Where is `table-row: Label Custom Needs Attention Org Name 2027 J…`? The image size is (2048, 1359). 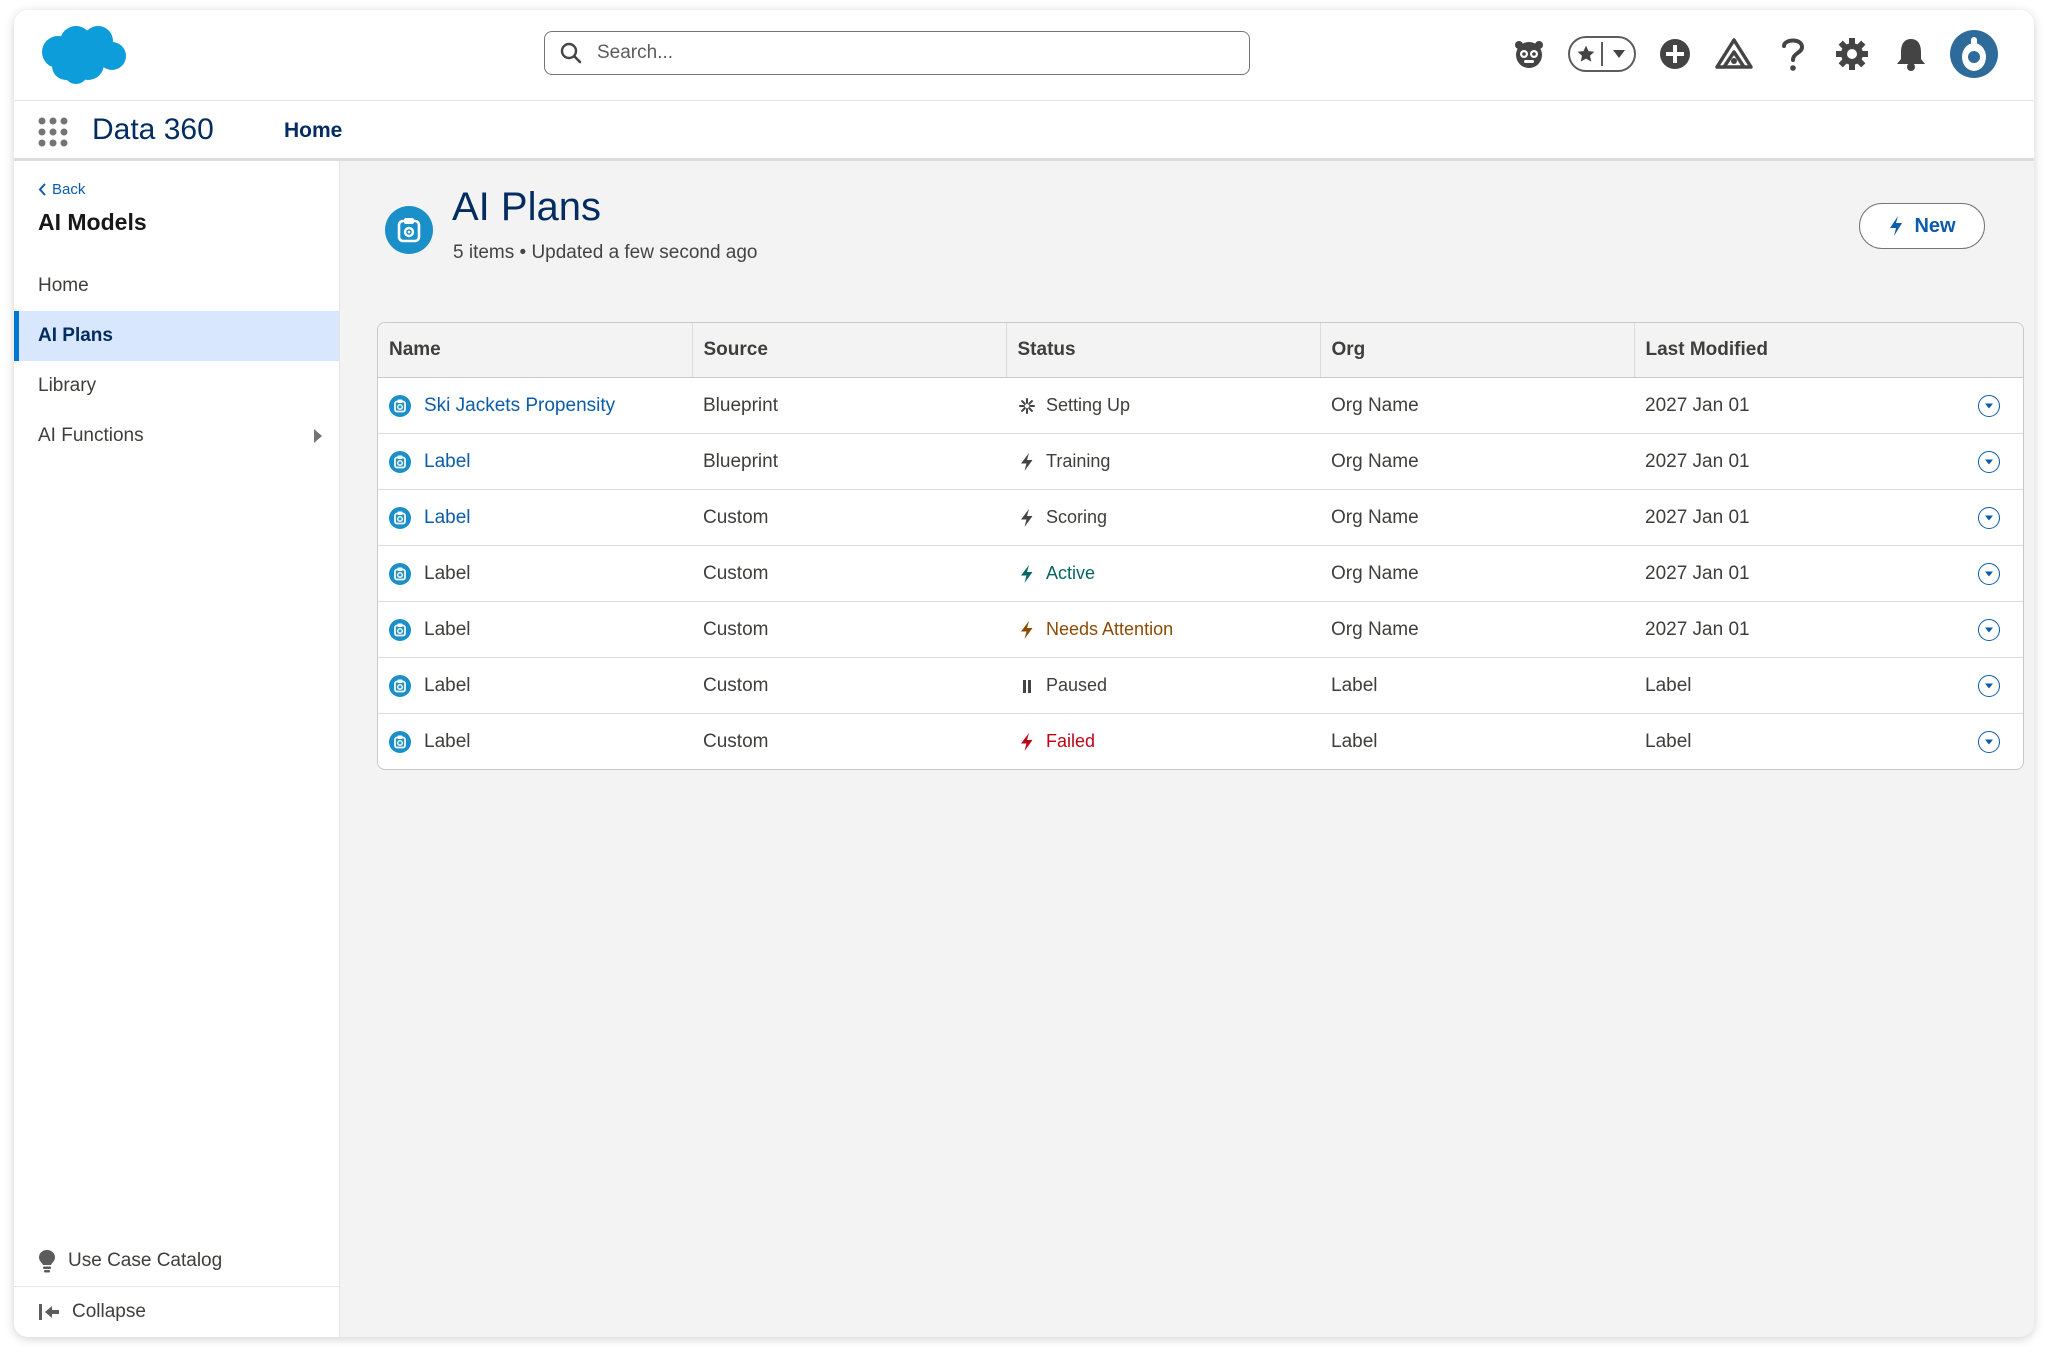 table-row: Label Custom Needs Attention Org Name 2027 J… is located at coordinates (1200, 629).